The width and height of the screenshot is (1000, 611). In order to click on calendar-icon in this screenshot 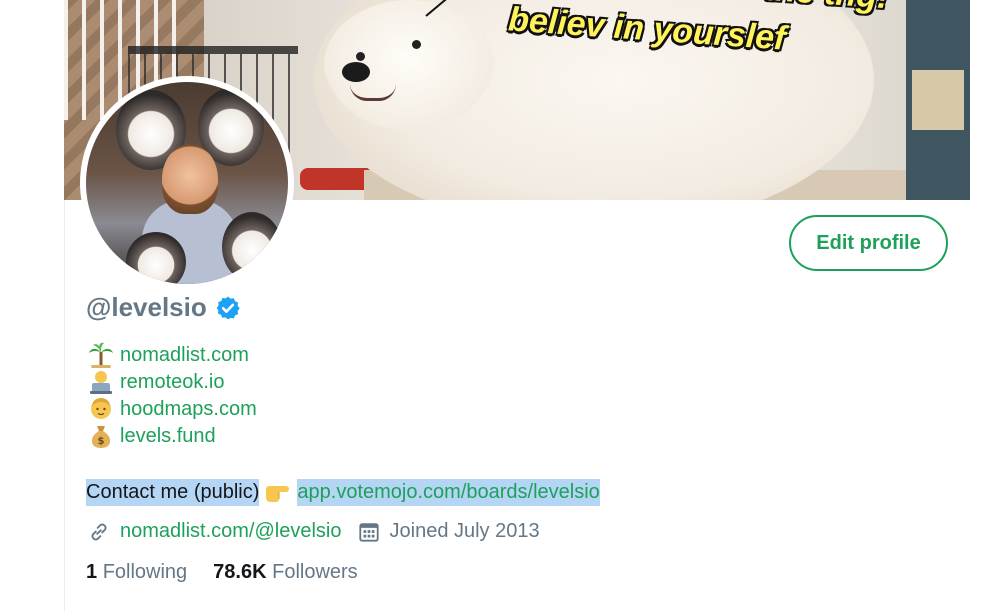, I will do `click(368, 532)`.